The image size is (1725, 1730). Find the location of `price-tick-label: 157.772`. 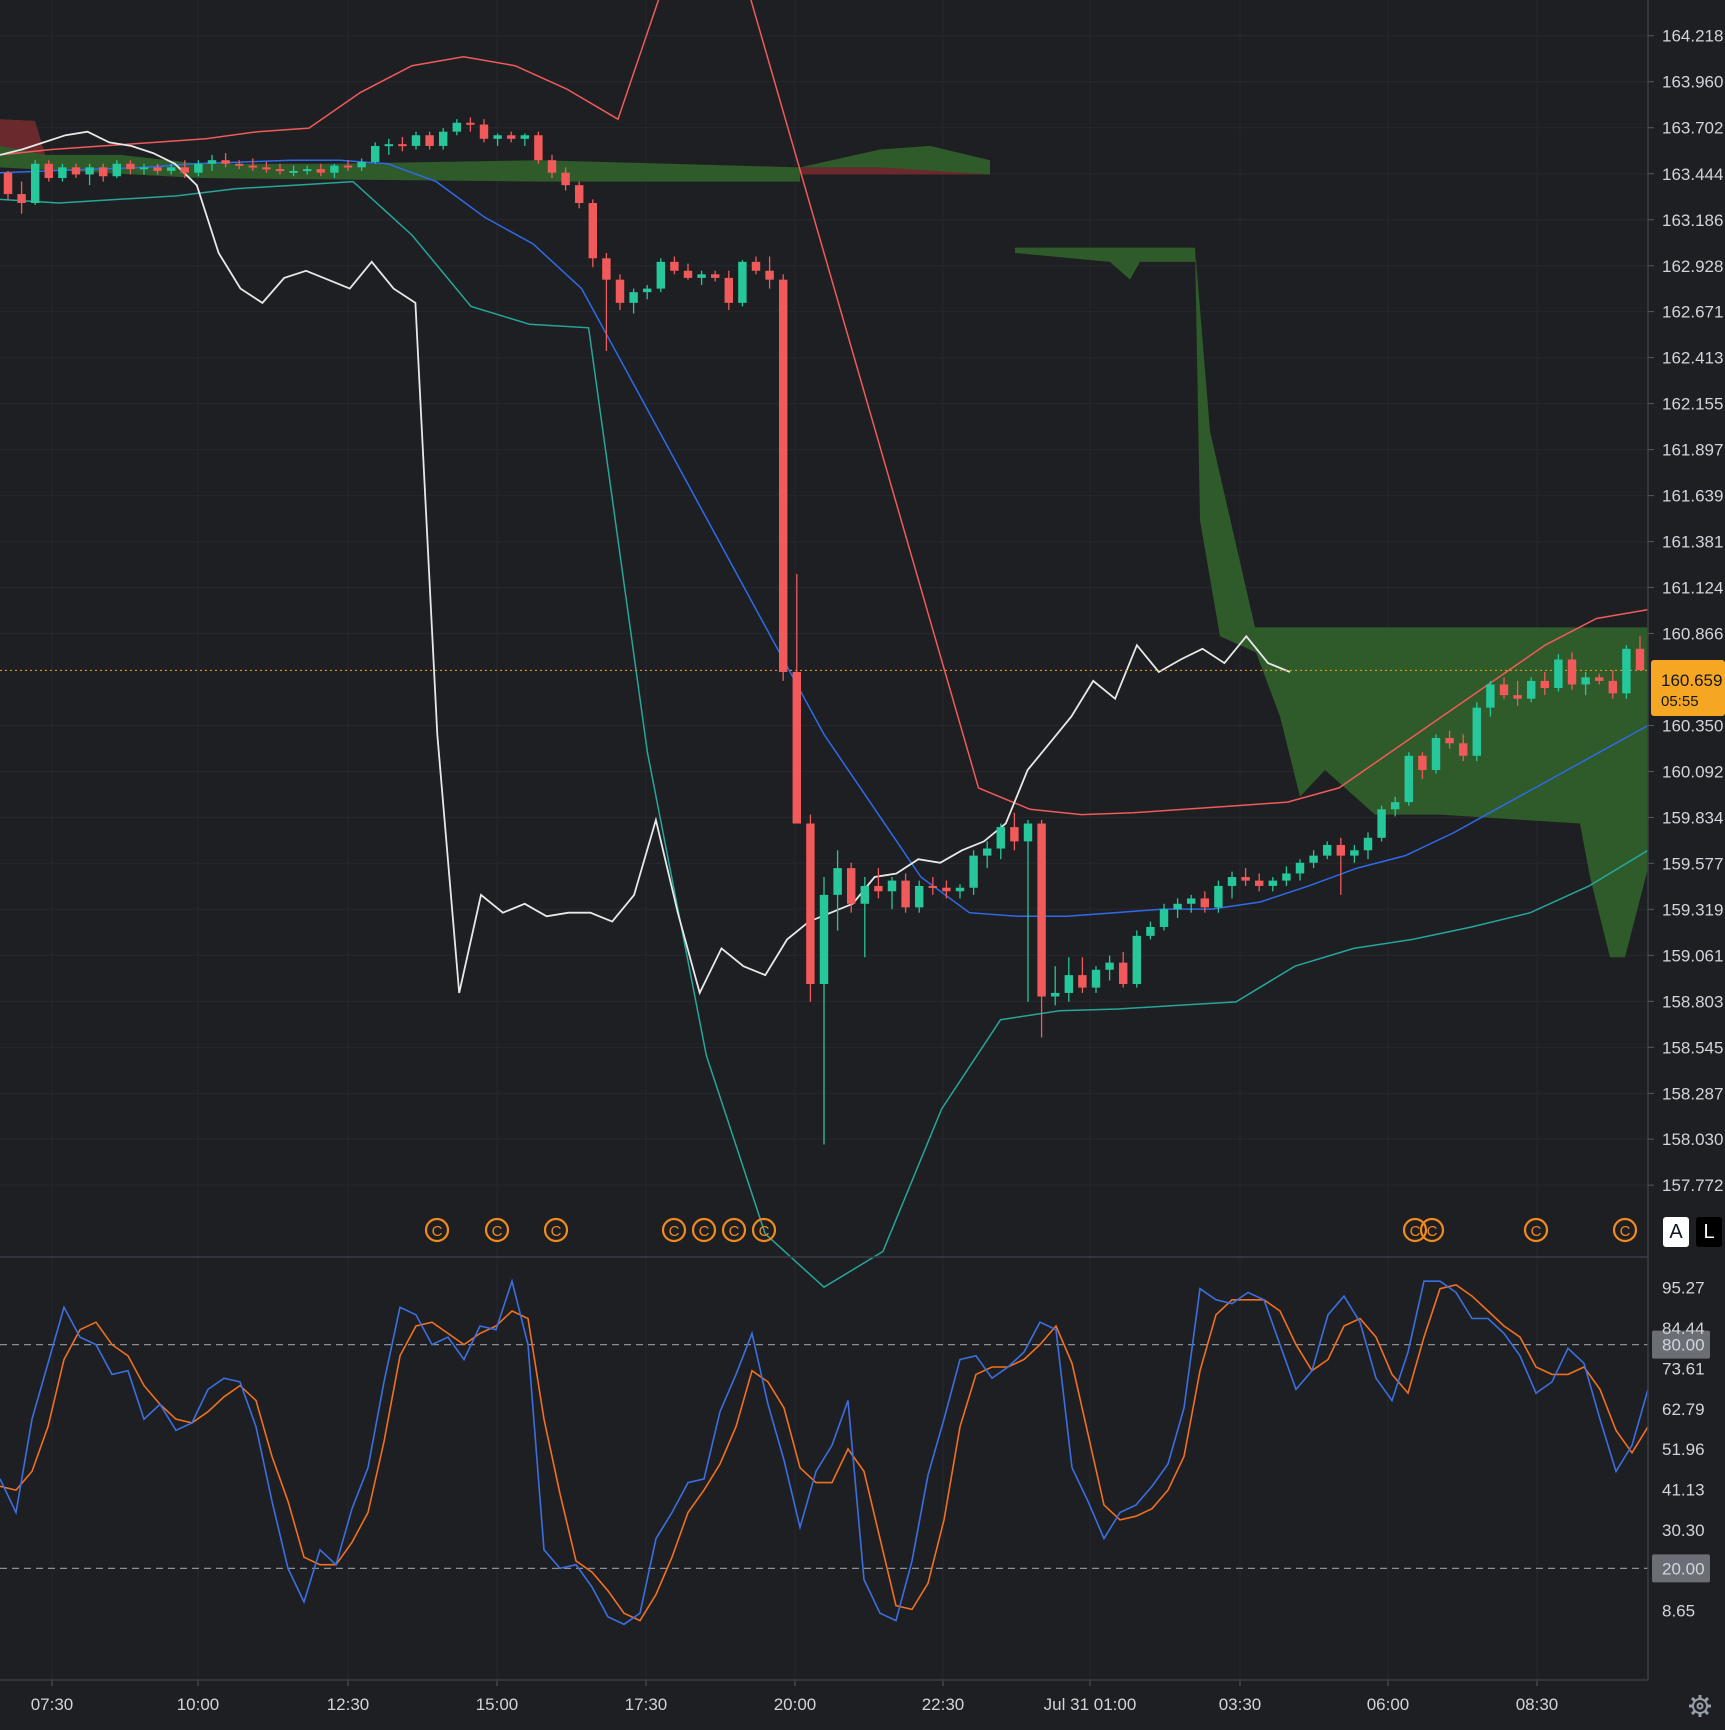

price-tick-label: 157.772 is located at coordinates (1692, 1185).